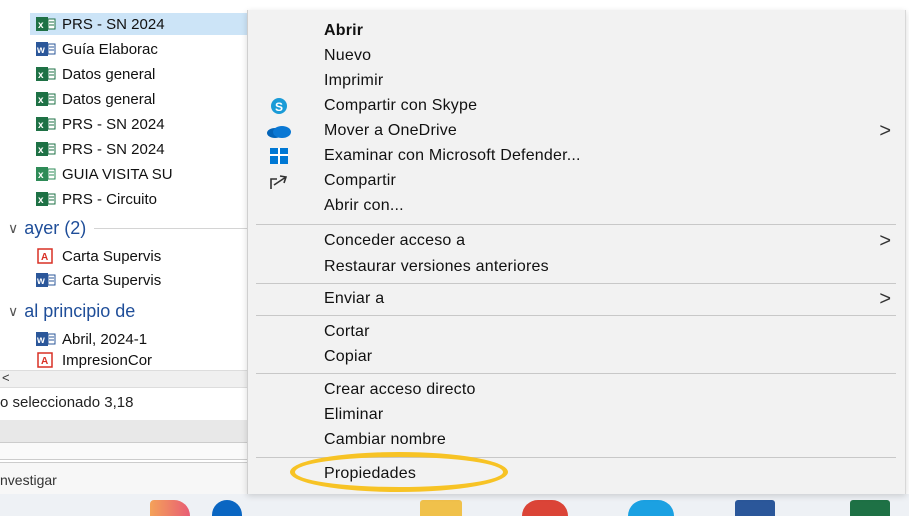  I want to click on taskbar, so click(454, 505).